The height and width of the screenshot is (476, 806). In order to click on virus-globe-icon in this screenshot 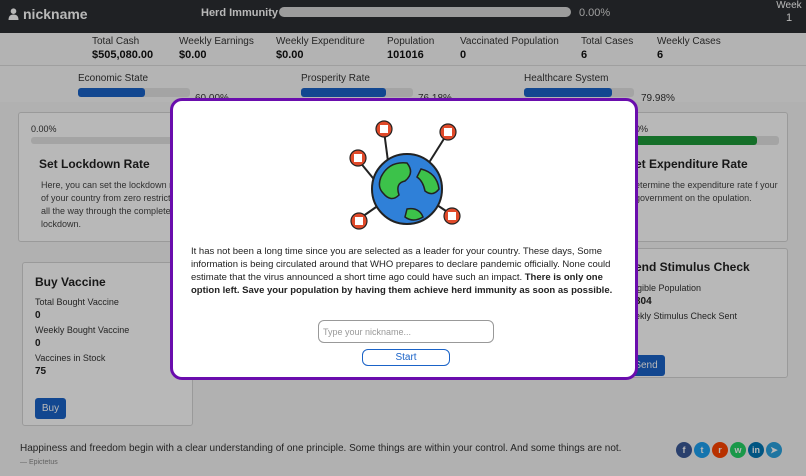, I will do `click(405, 175)`.